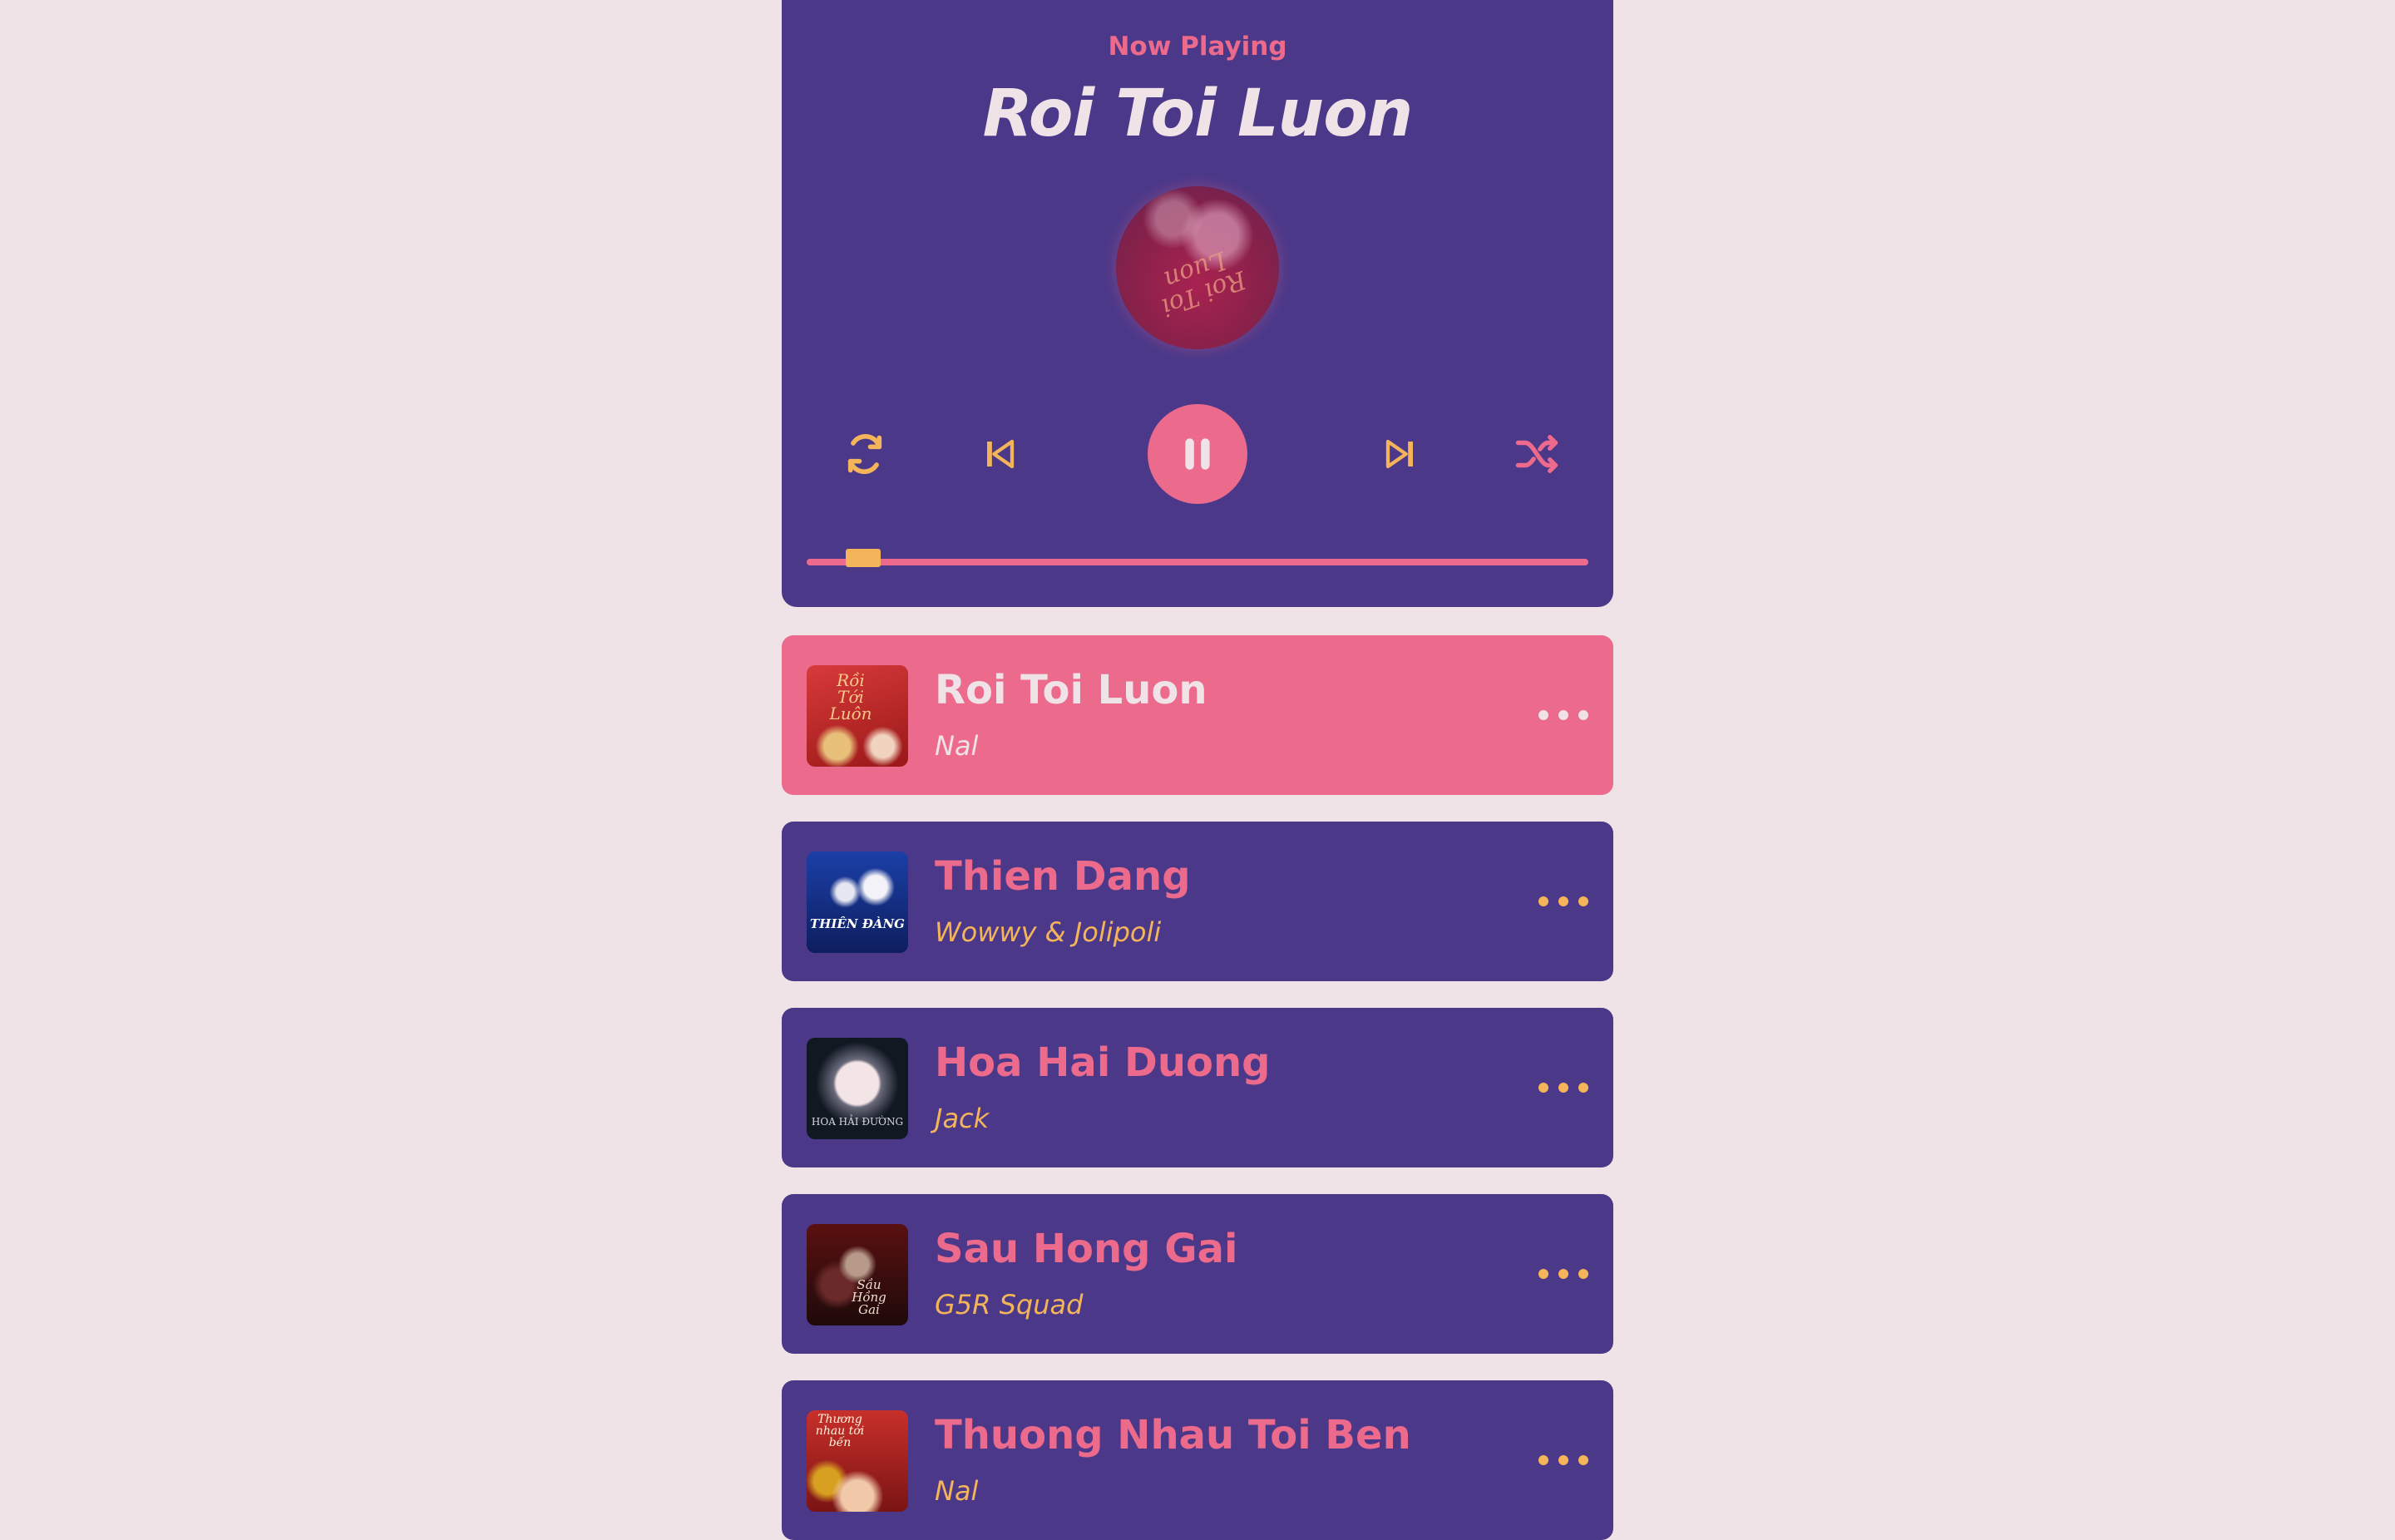 This screenshot has width=2395, height=1540. Describe the element at coordinates (1197, 558) in the screenshot. I see `progress-bar` at that location.